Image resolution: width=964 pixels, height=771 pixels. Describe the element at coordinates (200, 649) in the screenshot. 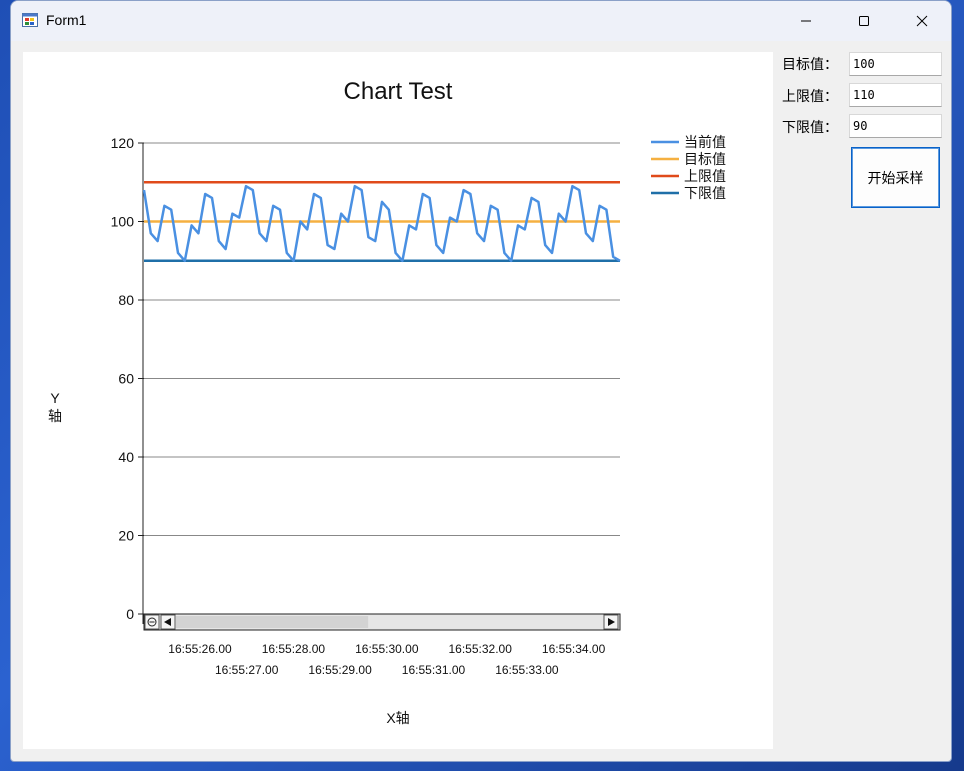

I see `x-tick-label: 16:55:26.00` at that location.